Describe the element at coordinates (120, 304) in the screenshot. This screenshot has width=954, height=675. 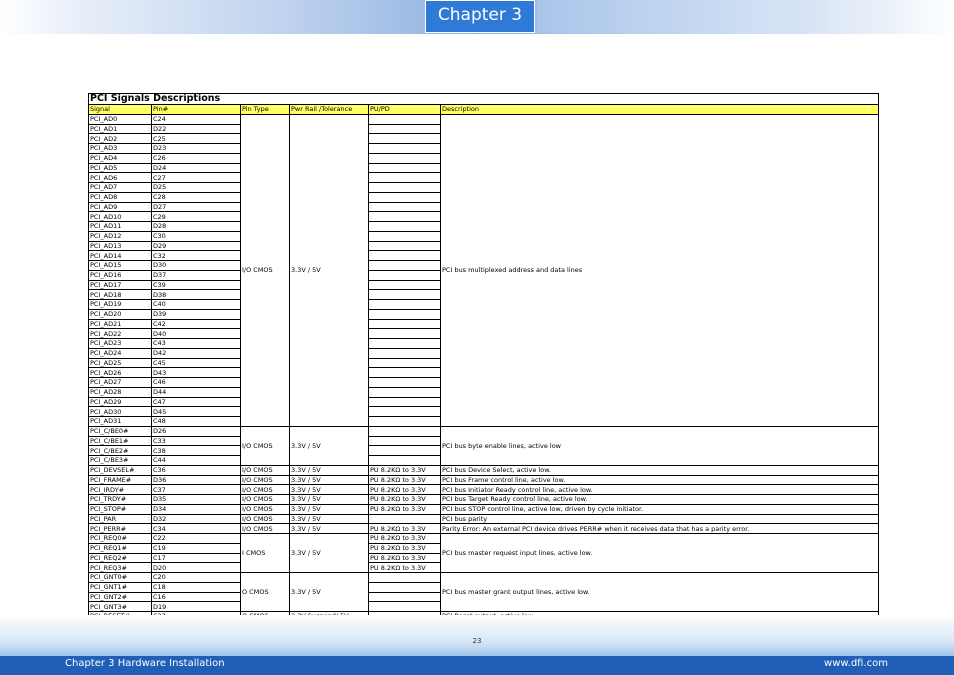
I see `signal-cell: PCI_AD19` at that location.